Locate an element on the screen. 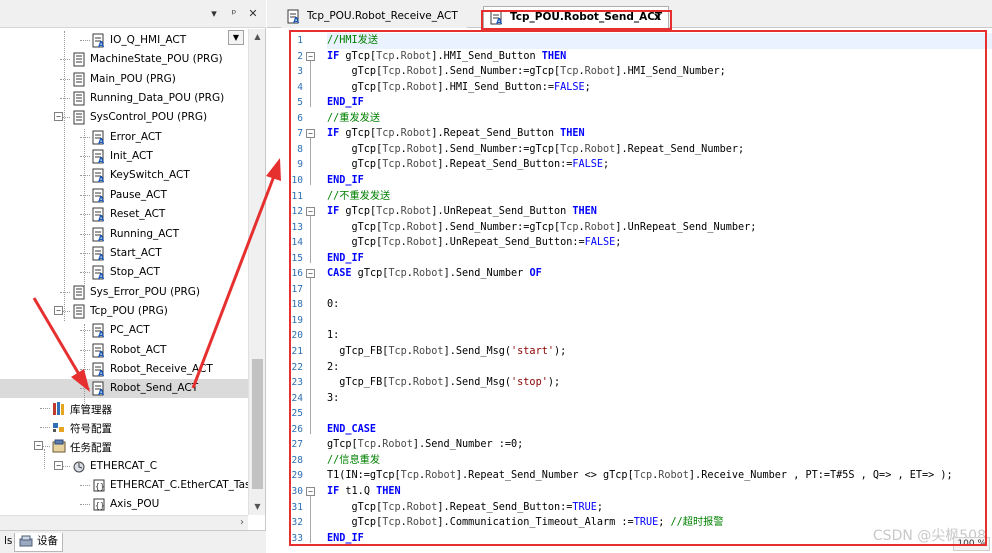 The image size is (992, 553). tree-node-error-act: A Error_ACT is located at coordinates (124, 137).